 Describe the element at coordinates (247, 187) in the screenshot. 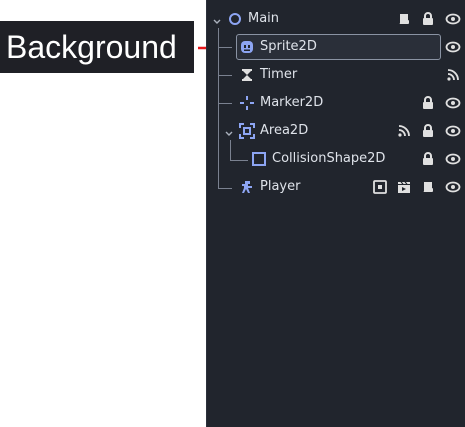

I see `player-scene-icon` at that location.